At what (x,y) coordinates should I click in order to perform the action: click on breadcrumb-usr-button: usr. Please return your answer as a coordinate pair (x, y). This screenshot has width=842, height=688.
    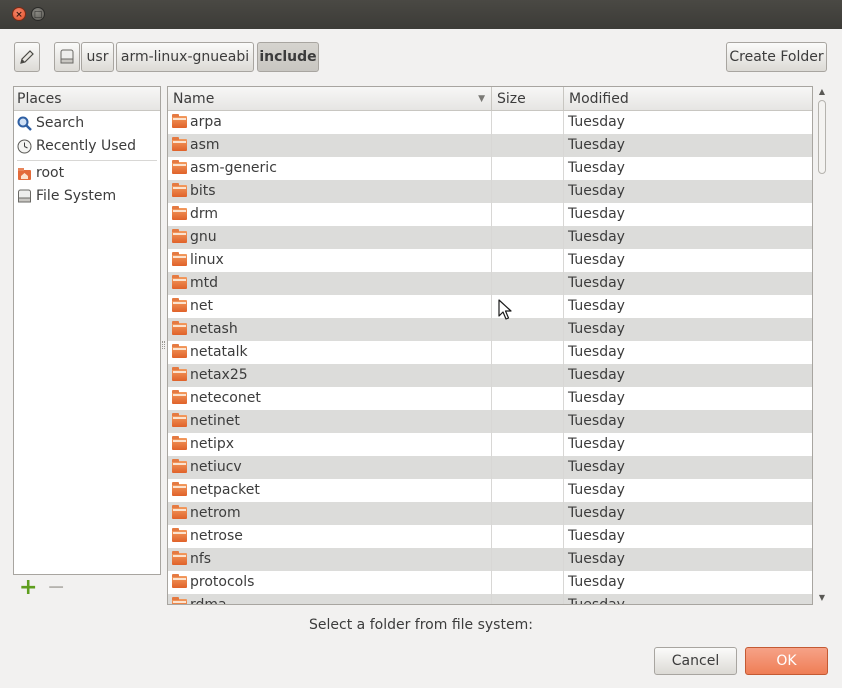
    Looking at the image, I should click on (97, 57).